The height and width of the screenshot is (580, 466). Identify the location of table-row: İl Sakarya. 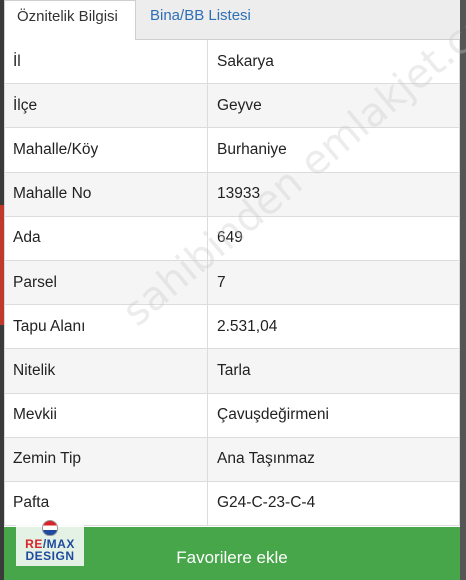
(232, 62).